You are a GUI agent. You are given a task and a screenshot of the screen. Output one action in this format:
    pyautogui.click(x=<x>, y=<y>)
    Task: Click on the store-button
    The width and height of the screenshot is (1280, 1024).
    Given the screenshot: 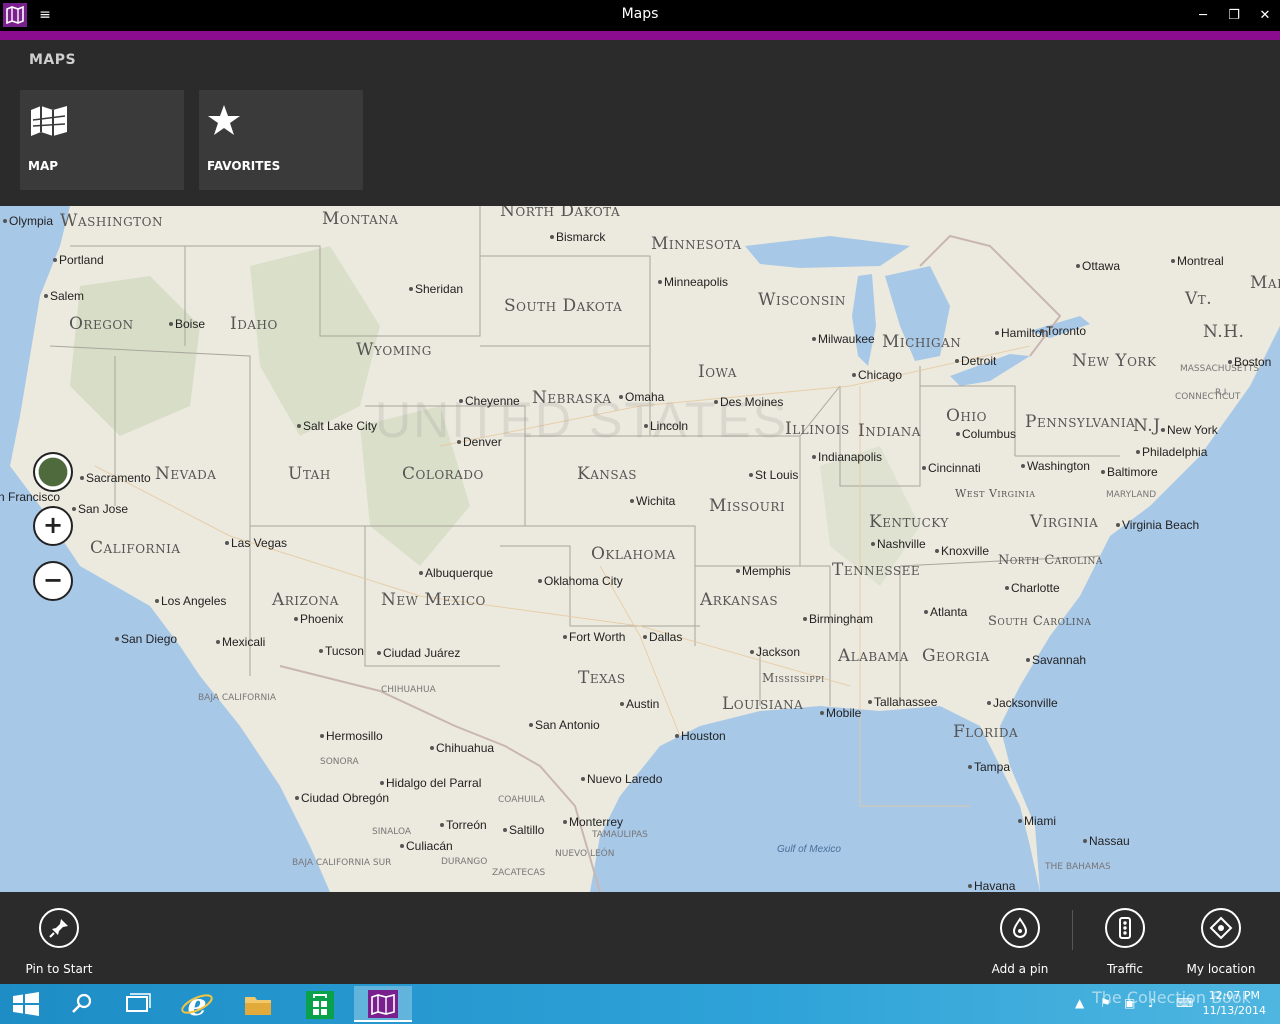 What is the action you would take?
    pyautogui.click(x=320, y=1004)
    